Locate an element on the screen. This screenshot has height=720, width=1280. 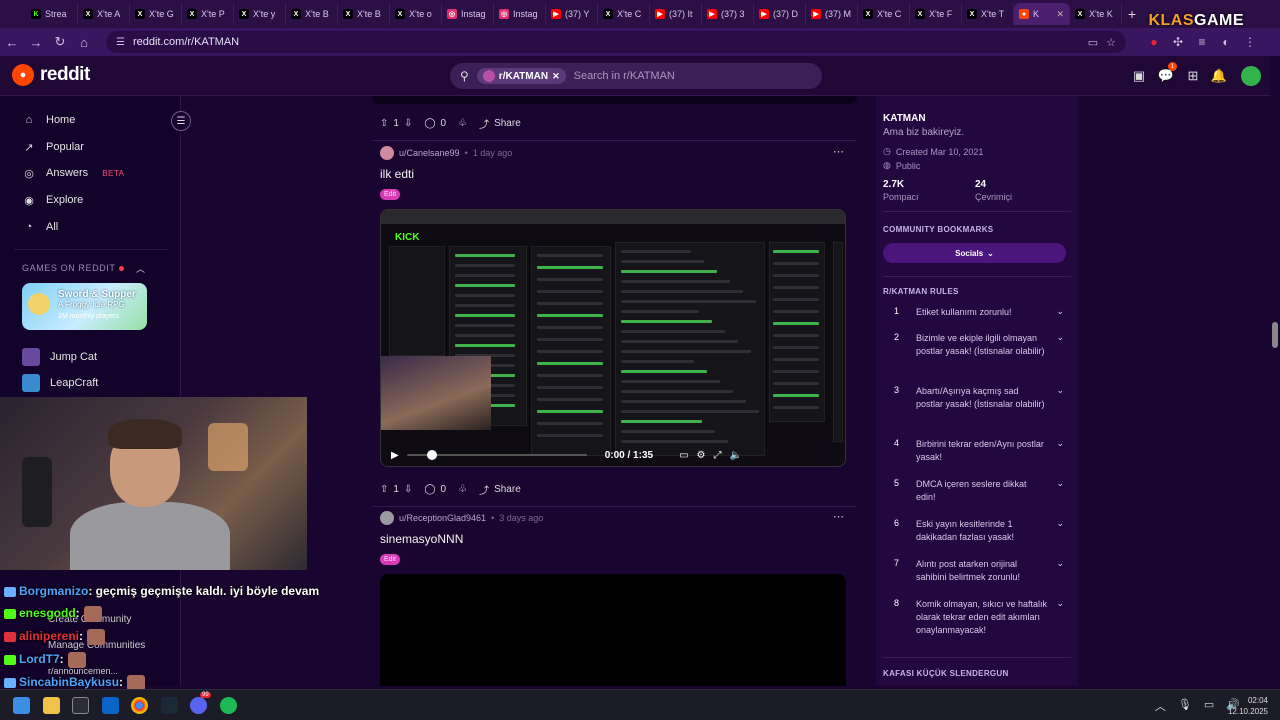
extension-red-icon: ● is located at coordinates (1154, 42).